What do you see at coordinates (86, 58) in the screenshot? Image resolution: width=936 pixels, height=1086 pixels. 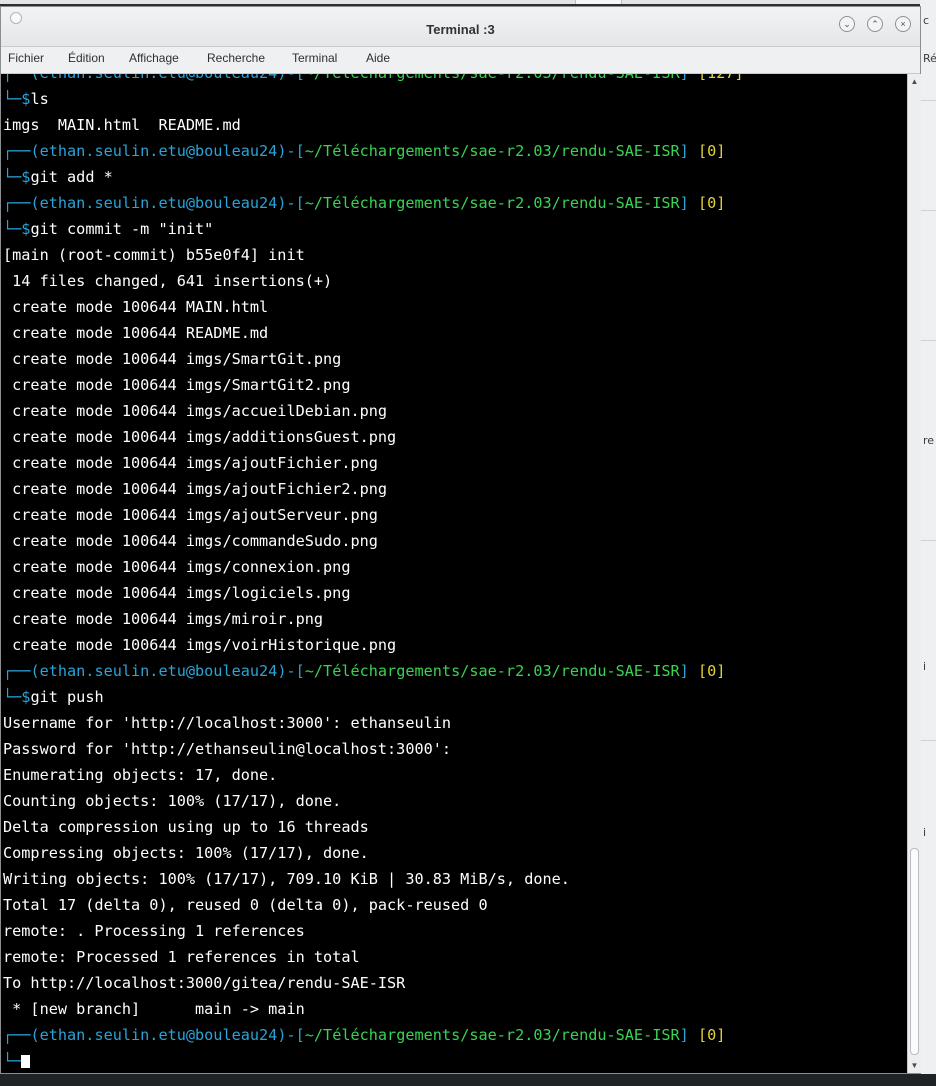 I see `menu-edition: Édition` at bounding box center [86, 58].